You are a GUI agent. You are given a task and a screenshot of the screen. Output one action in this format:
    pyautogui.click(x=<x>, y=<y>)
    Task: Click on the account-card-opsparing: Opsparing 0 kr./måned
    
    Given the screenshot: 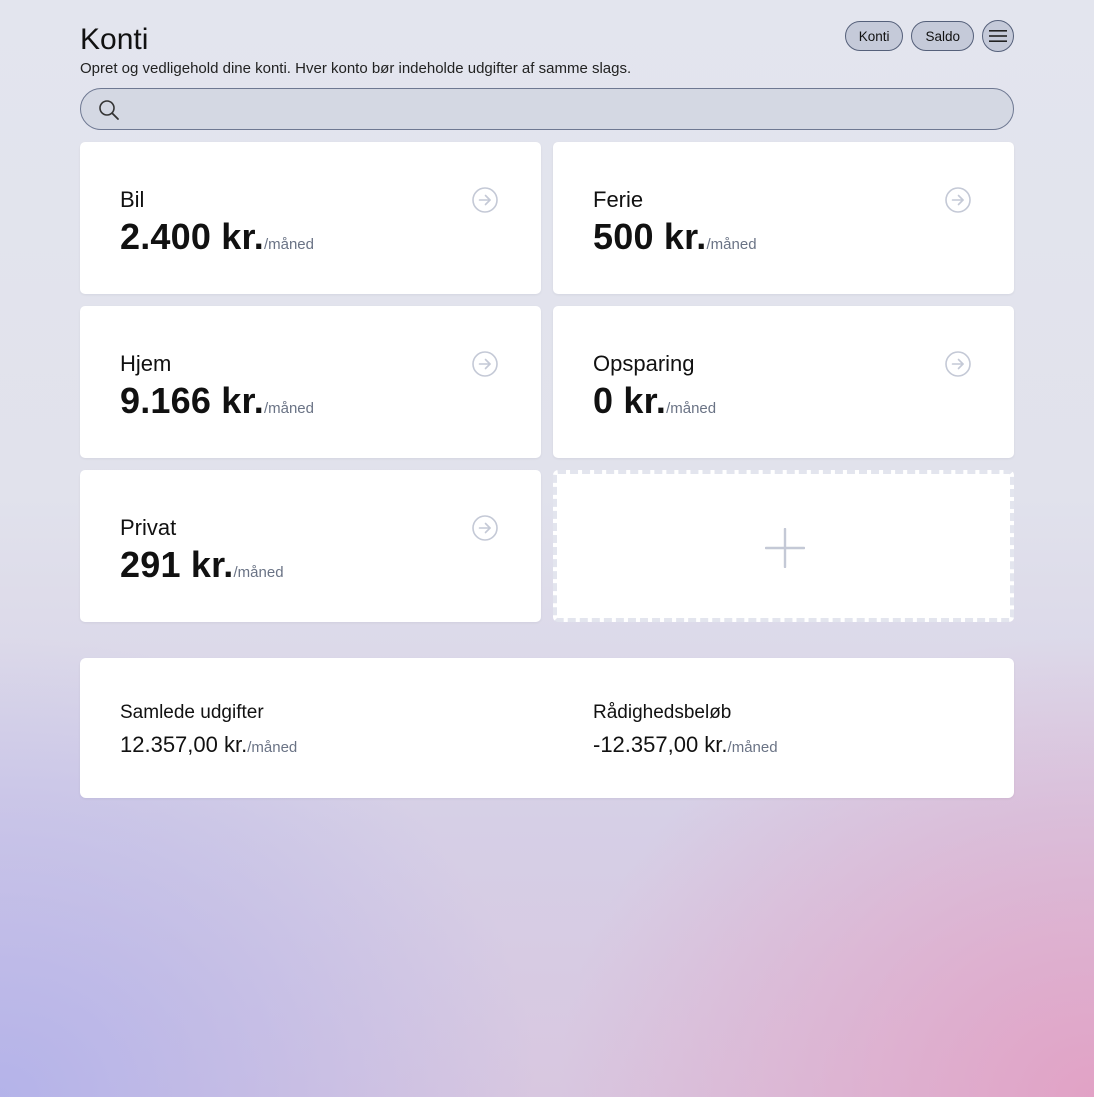 What is the action you would take?
    pyautogui.click(x=783, y=382)
    